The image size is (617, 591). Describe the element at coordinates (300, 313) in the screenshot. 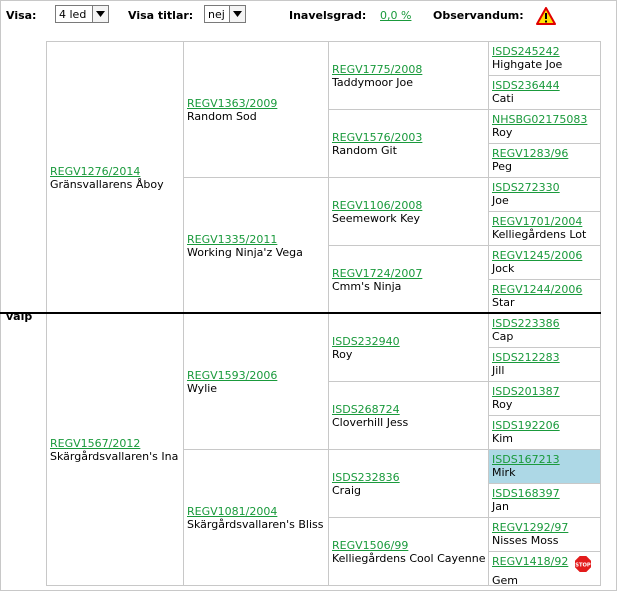

I see `sire-dam-divider` at that location.